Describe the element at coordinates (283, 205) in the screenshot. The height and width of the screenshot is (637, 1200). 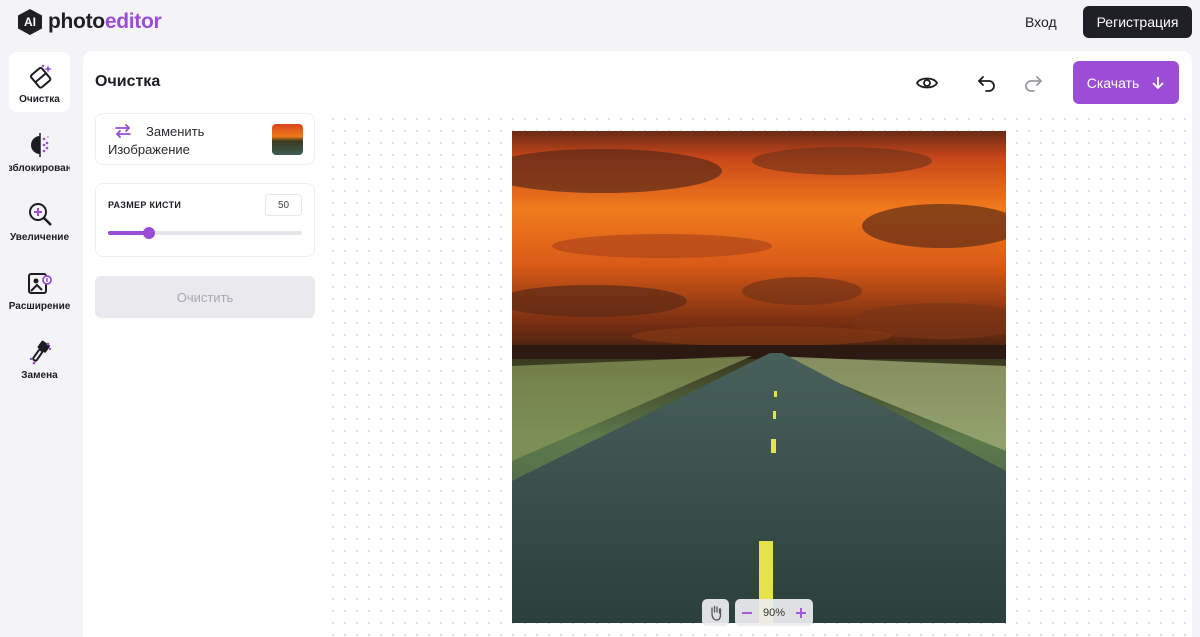
I see `brush-size-value: 50` at that location.